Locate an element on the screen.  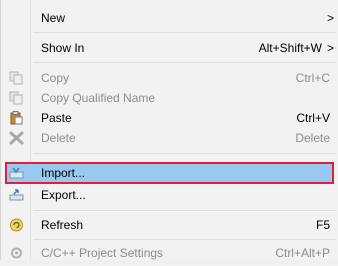
menu-item-label: Show In is located at coordinates (63, 48).